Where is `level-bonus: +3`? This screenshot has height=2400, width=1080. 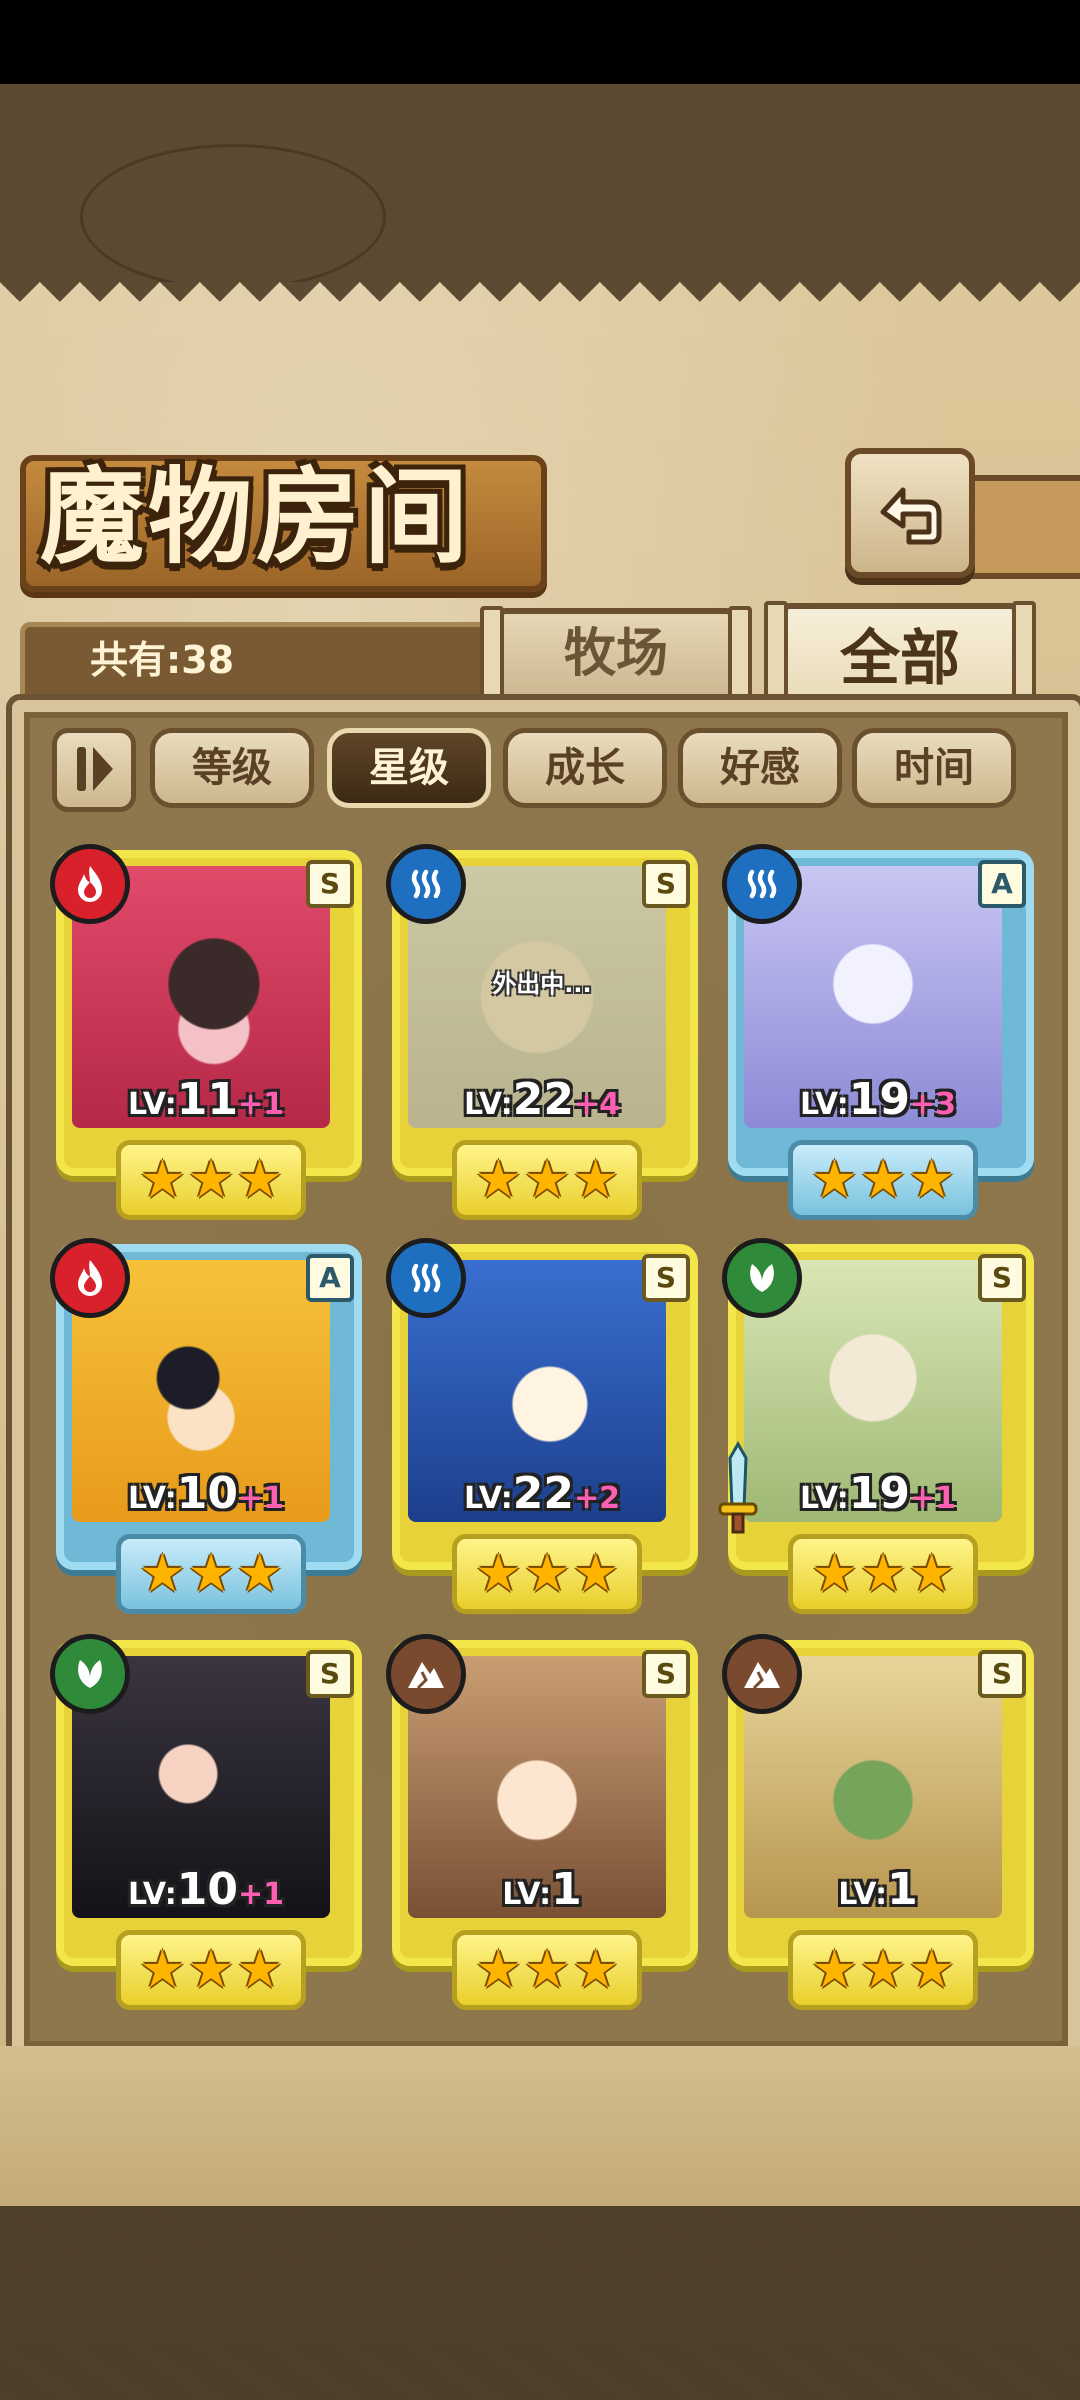 level-bonus: +3 is located at coordinates (933, 1104).